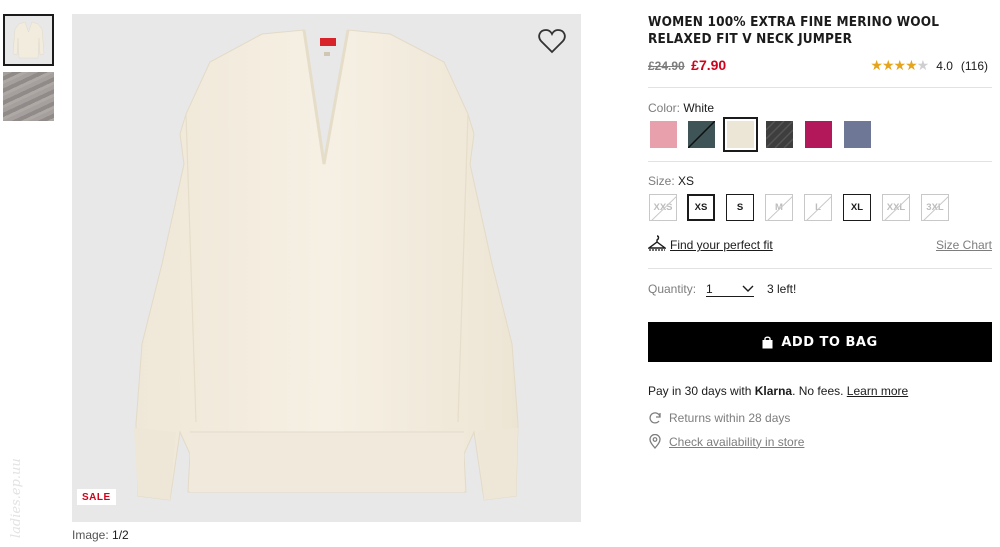  I want to click on chevron-down-icon, so click(748, 288).